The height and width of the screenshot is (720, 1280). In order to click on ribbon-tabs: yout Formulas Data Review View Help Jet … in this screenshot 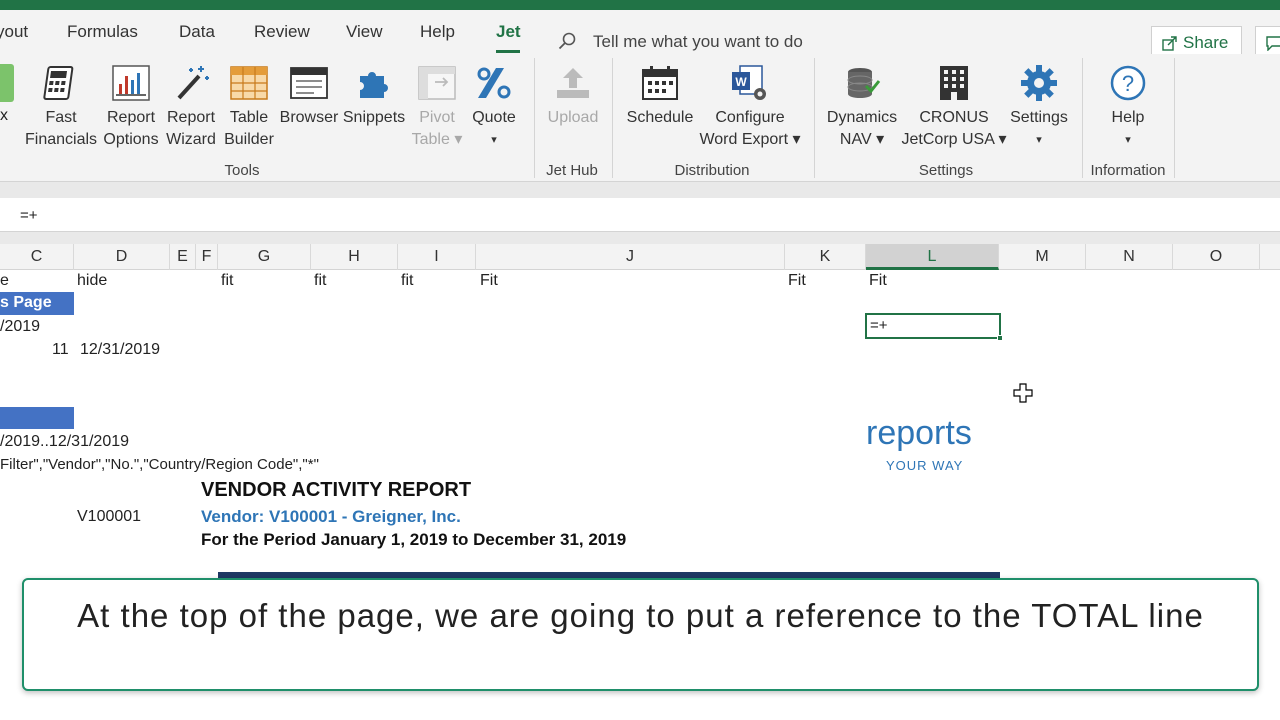, I will do `click(640, 34)`.